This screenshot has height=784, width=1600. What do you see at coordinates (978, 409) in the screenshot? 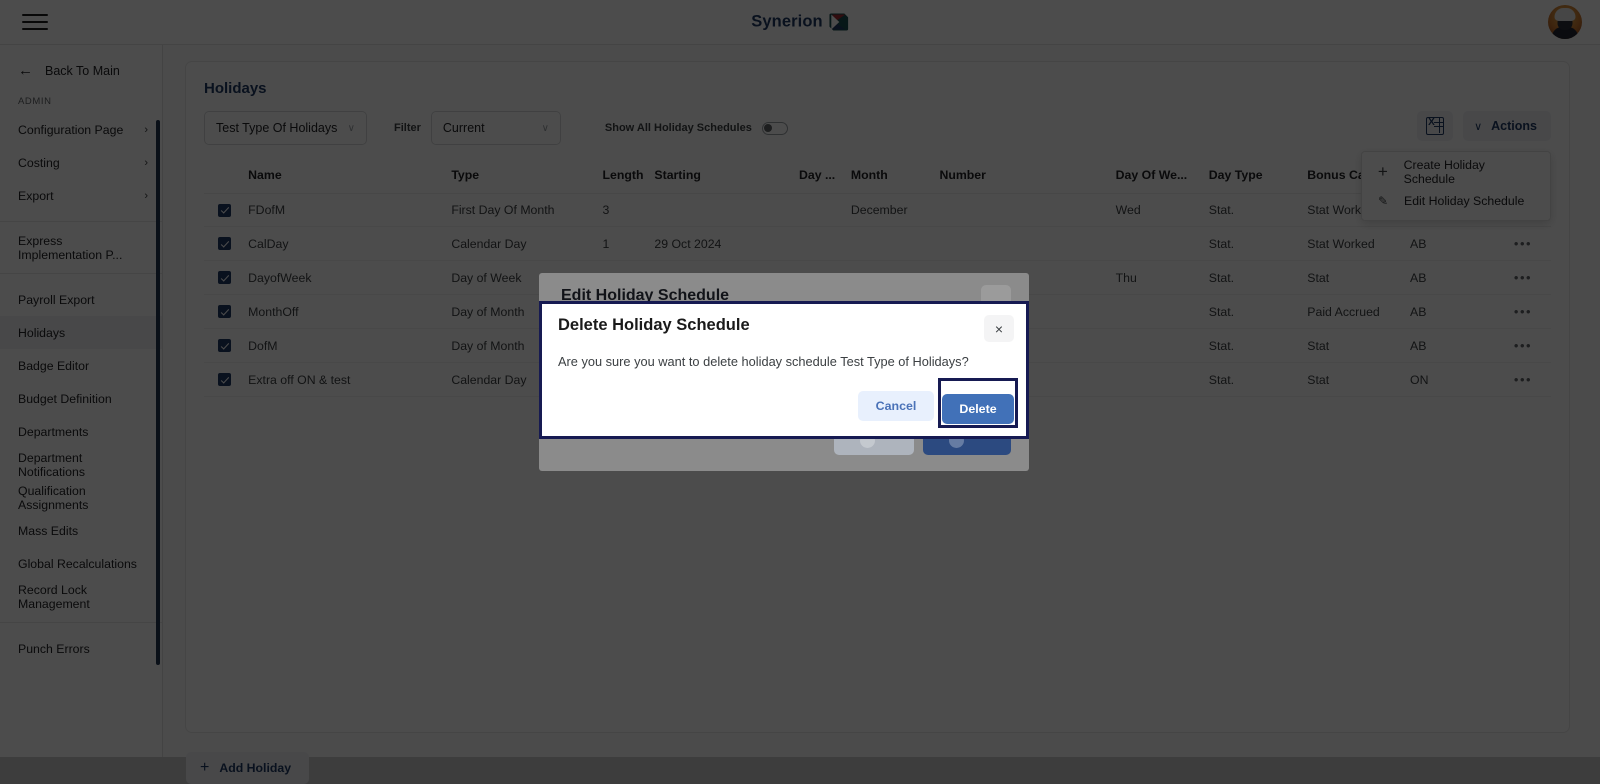
I see `delete-button: Delete` at bounding box center [978, 409].